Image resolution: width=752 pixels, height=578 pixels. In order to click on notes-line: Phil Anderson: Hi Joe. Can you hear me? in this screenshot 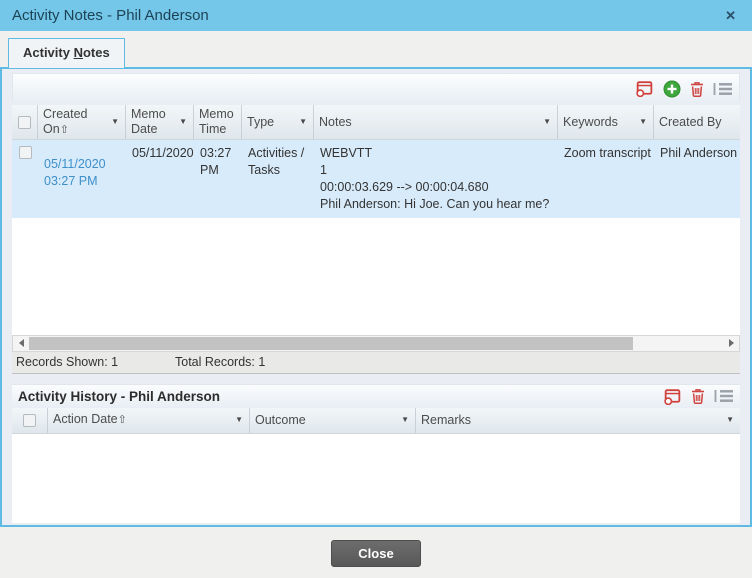, I will do `click(435, 203)`.